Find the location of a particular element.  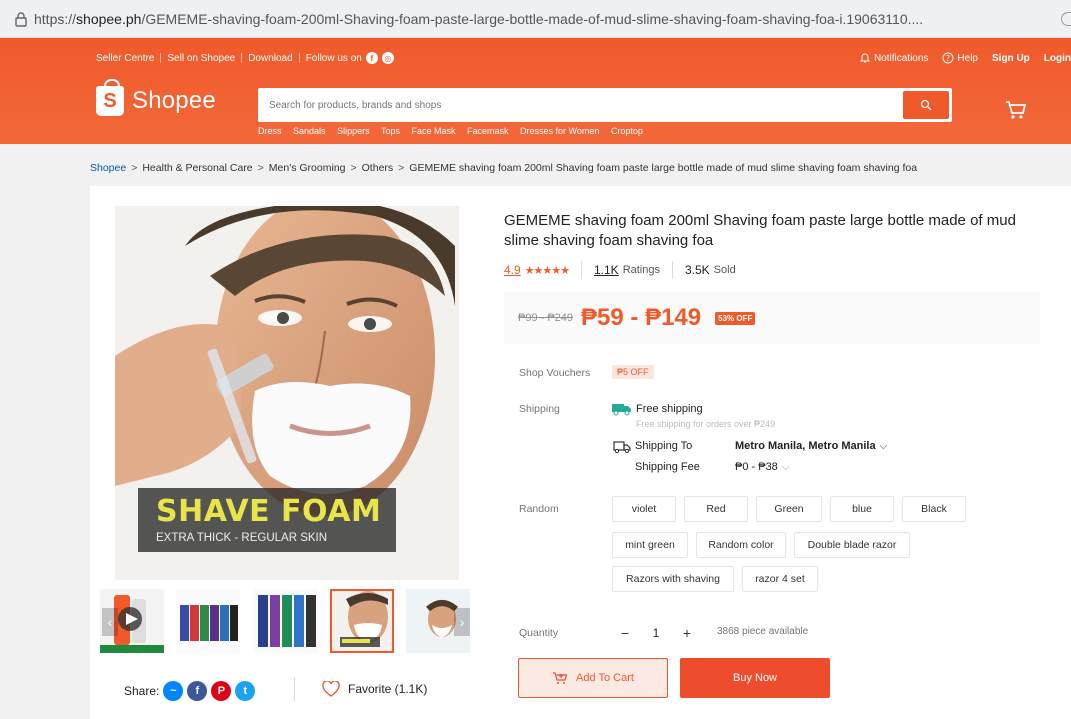

top-right-nav: Notifications ? Help Sign Up Login is located at coordinates (958, 58).